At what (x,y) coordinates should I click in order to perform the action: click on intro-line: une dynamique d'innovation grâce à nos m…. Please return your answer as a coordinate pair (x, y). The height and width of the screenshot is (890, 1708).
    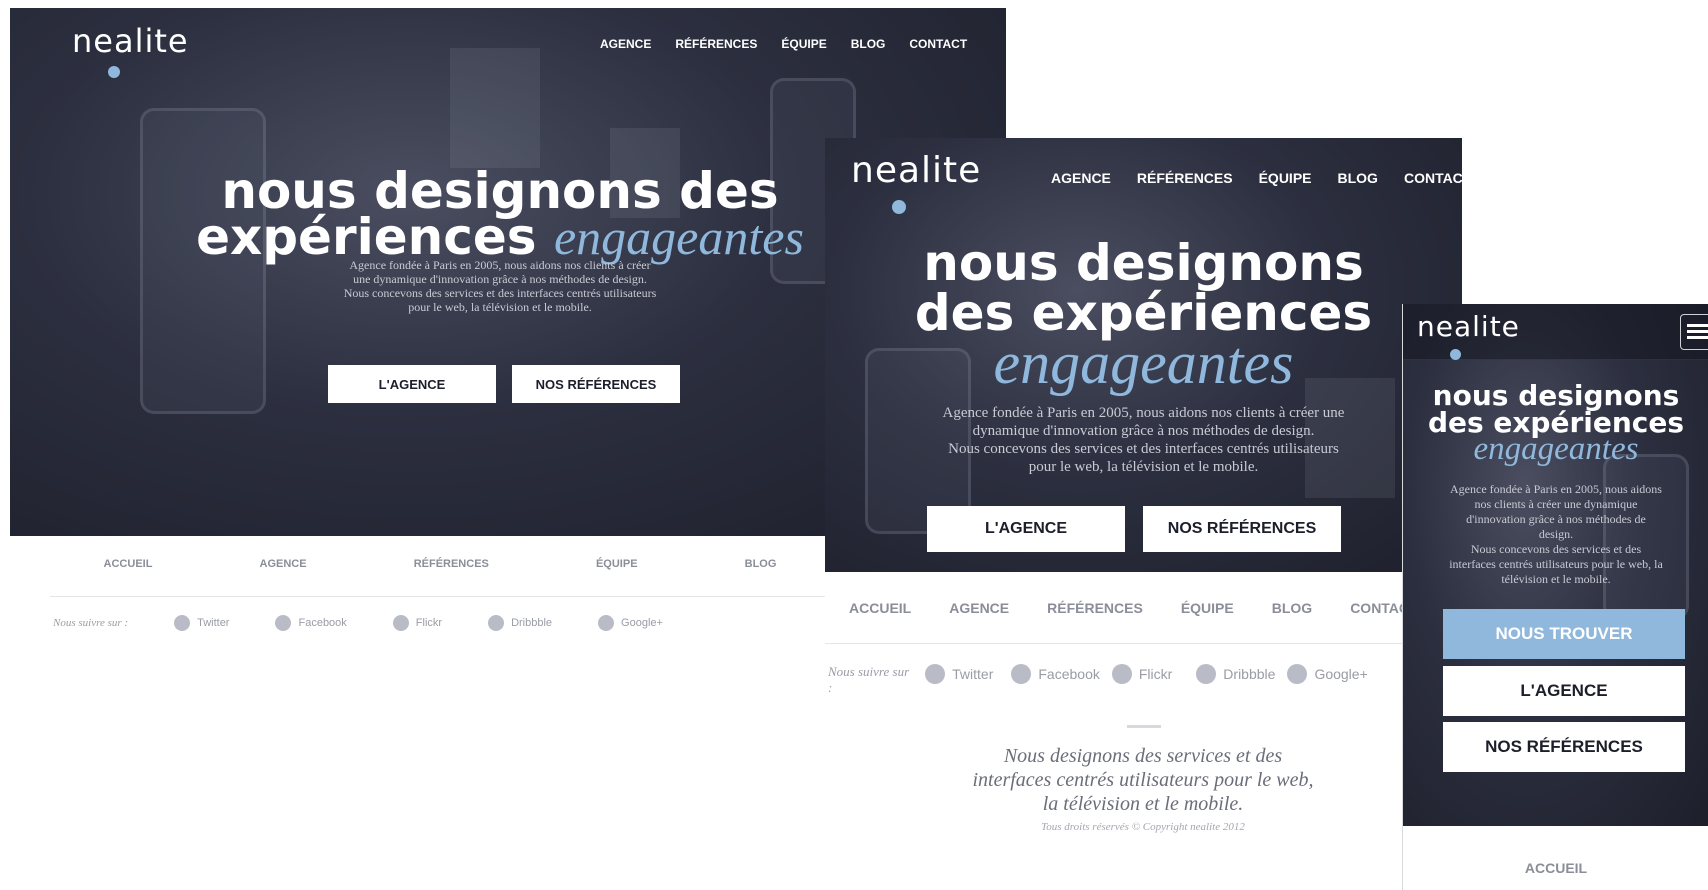
    Looking at the image, I should click on (500, 279).